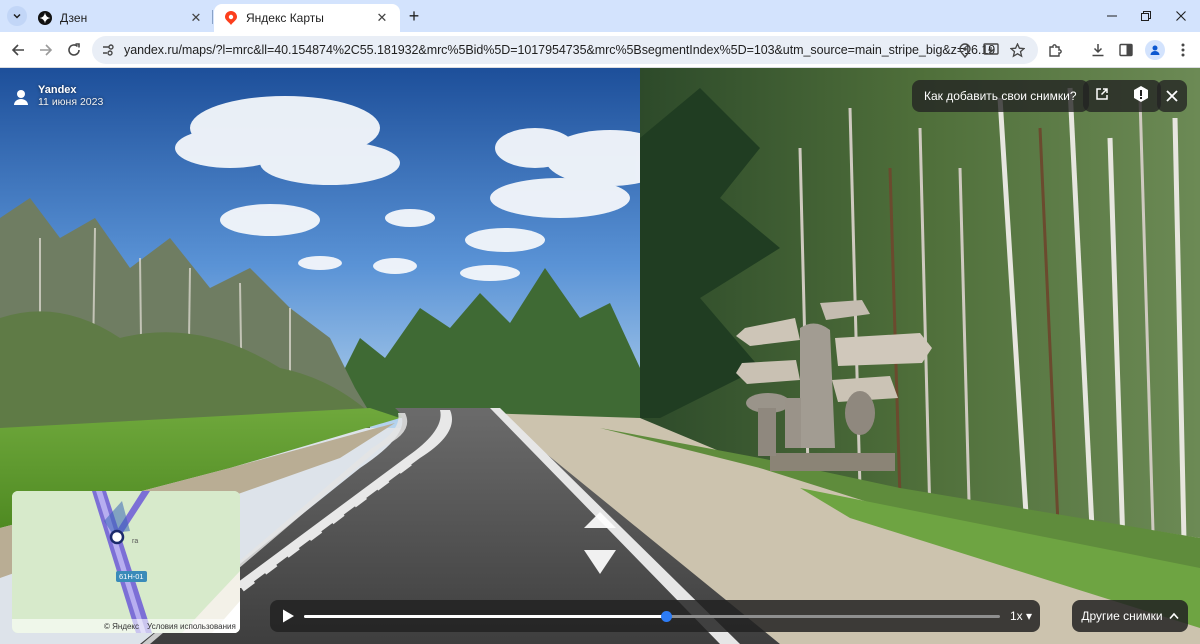 This screenshot has width=1200, height=644. I want to click on extensions-button, so click(1056, 50).